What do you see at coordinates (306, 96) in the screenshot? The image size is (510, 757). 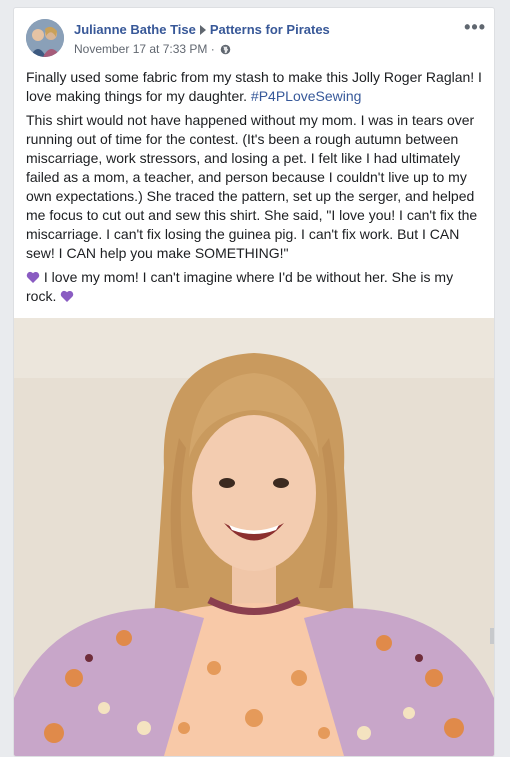 I see `hashtag-link: #P4PLoveSewing` at bounding box center [306, 96].